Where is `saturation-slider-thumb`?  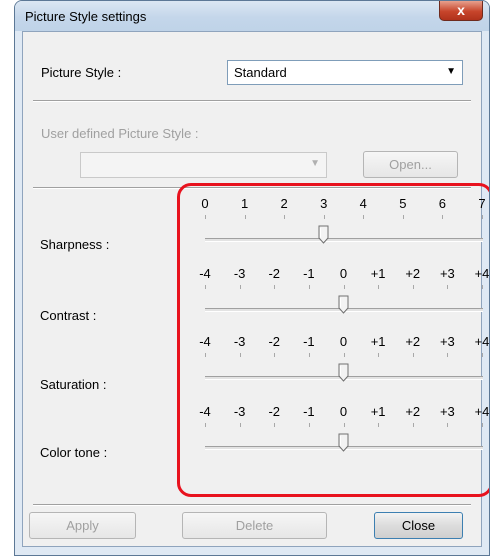
saturation-slider-thumb is located at coordinates (343, 372).